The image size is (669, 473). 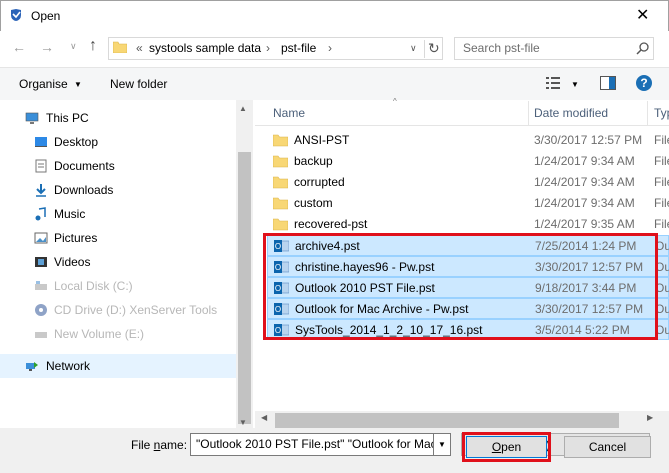 I want to click on file-date-modified: 3/30/2017 12:57 PM, so click(x=588, y=140).